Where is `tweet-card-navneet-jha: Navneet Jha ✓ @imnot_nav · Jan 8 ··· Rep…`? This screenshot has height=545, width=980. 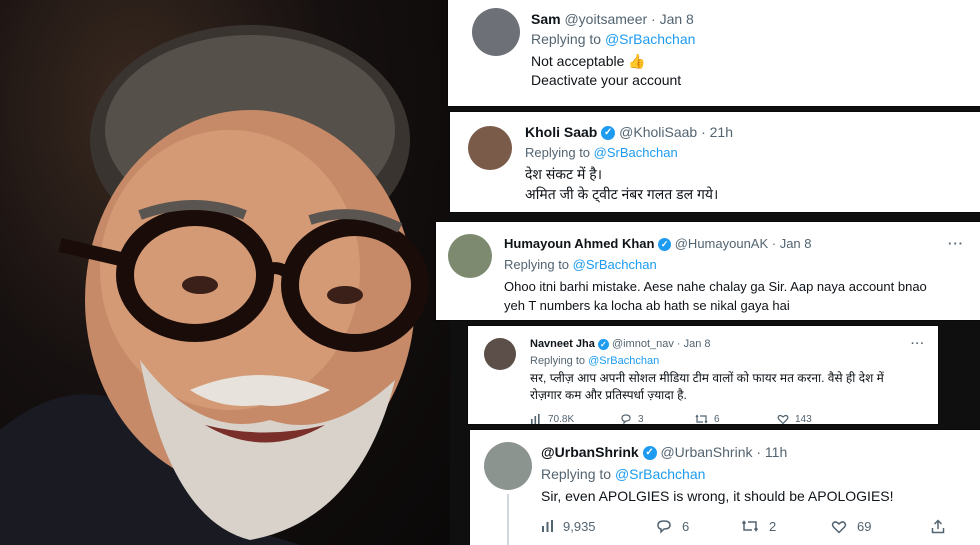 tweet-card-navneet-jha: Navneet Jha ✓ @imnot_nav · Jan 8 ··· Rep… is located at coordinates (703, 375).